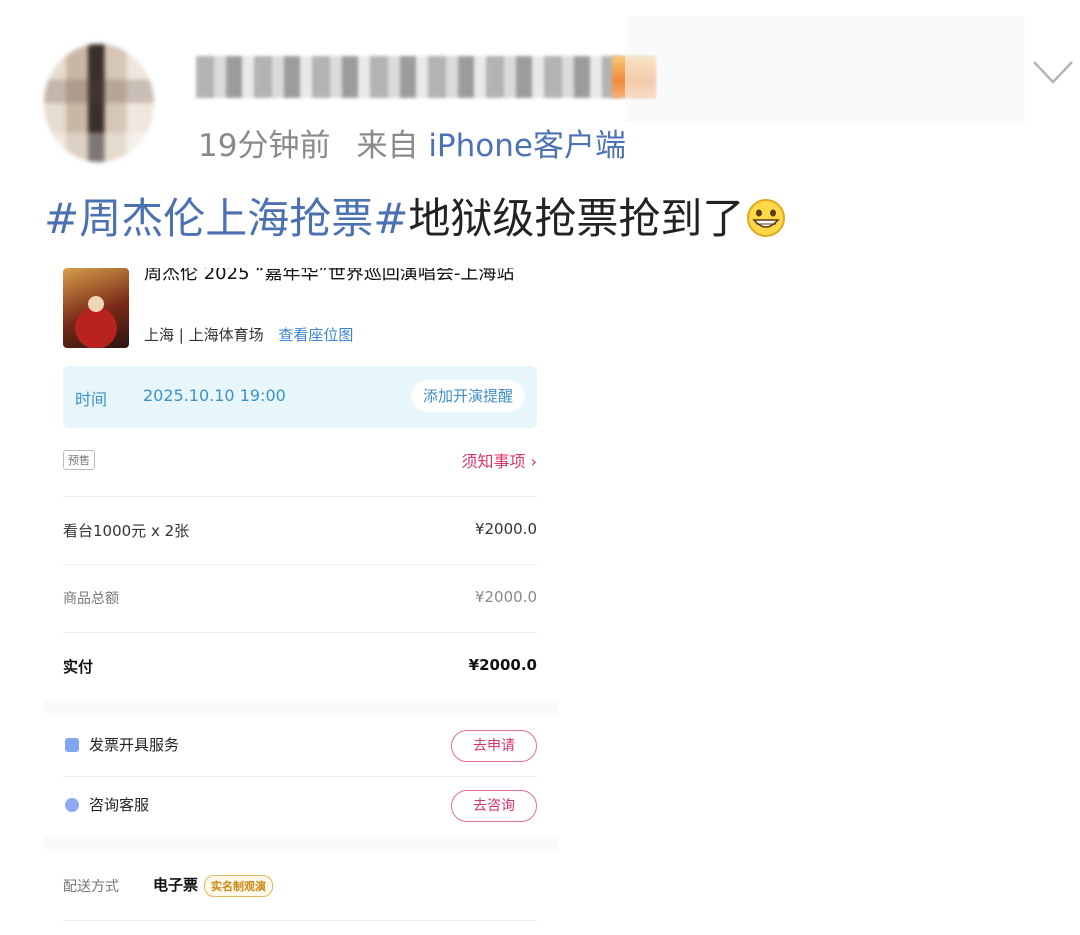 The width and height of the screenshot is (1080, 935). I want to click on invoice-row: 发票开具服务 去申请, so click(300, 745).